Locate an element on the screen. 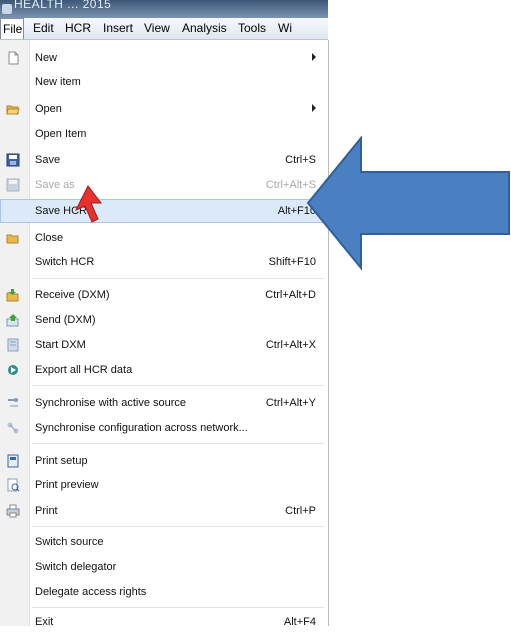  send-icon is located at coordinates (12, 320).